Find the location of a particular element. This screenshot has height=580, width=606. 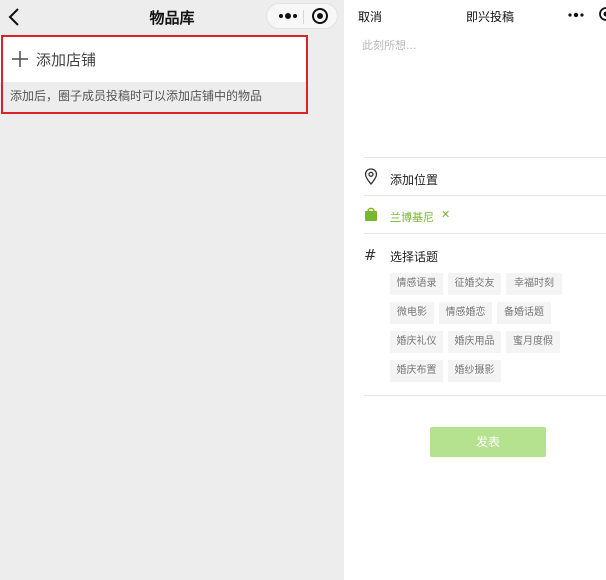

close-icon: ✕ is located at coordinates (445, 214).